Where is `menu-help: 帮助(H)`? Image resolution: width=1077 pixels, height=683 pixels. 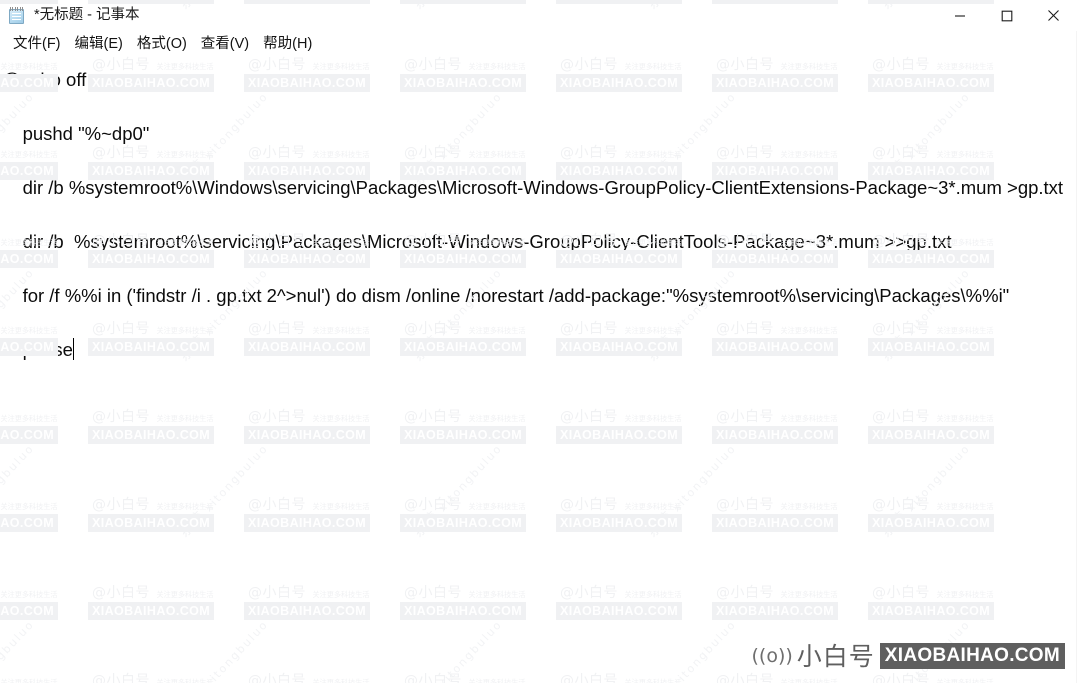 menu-help: 帮助(H) is located at coordinates (287, 44).